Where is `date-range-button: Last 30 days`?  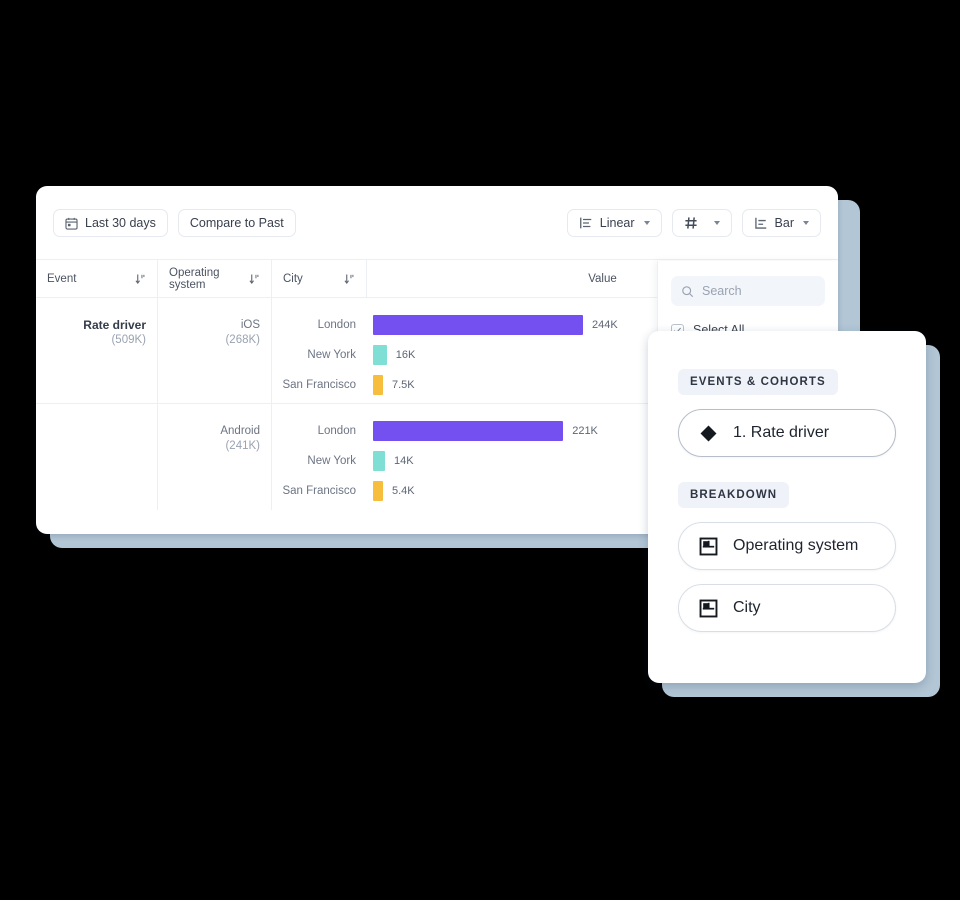 date-range-button: Last 30 days is located at coordinates (110, 223).